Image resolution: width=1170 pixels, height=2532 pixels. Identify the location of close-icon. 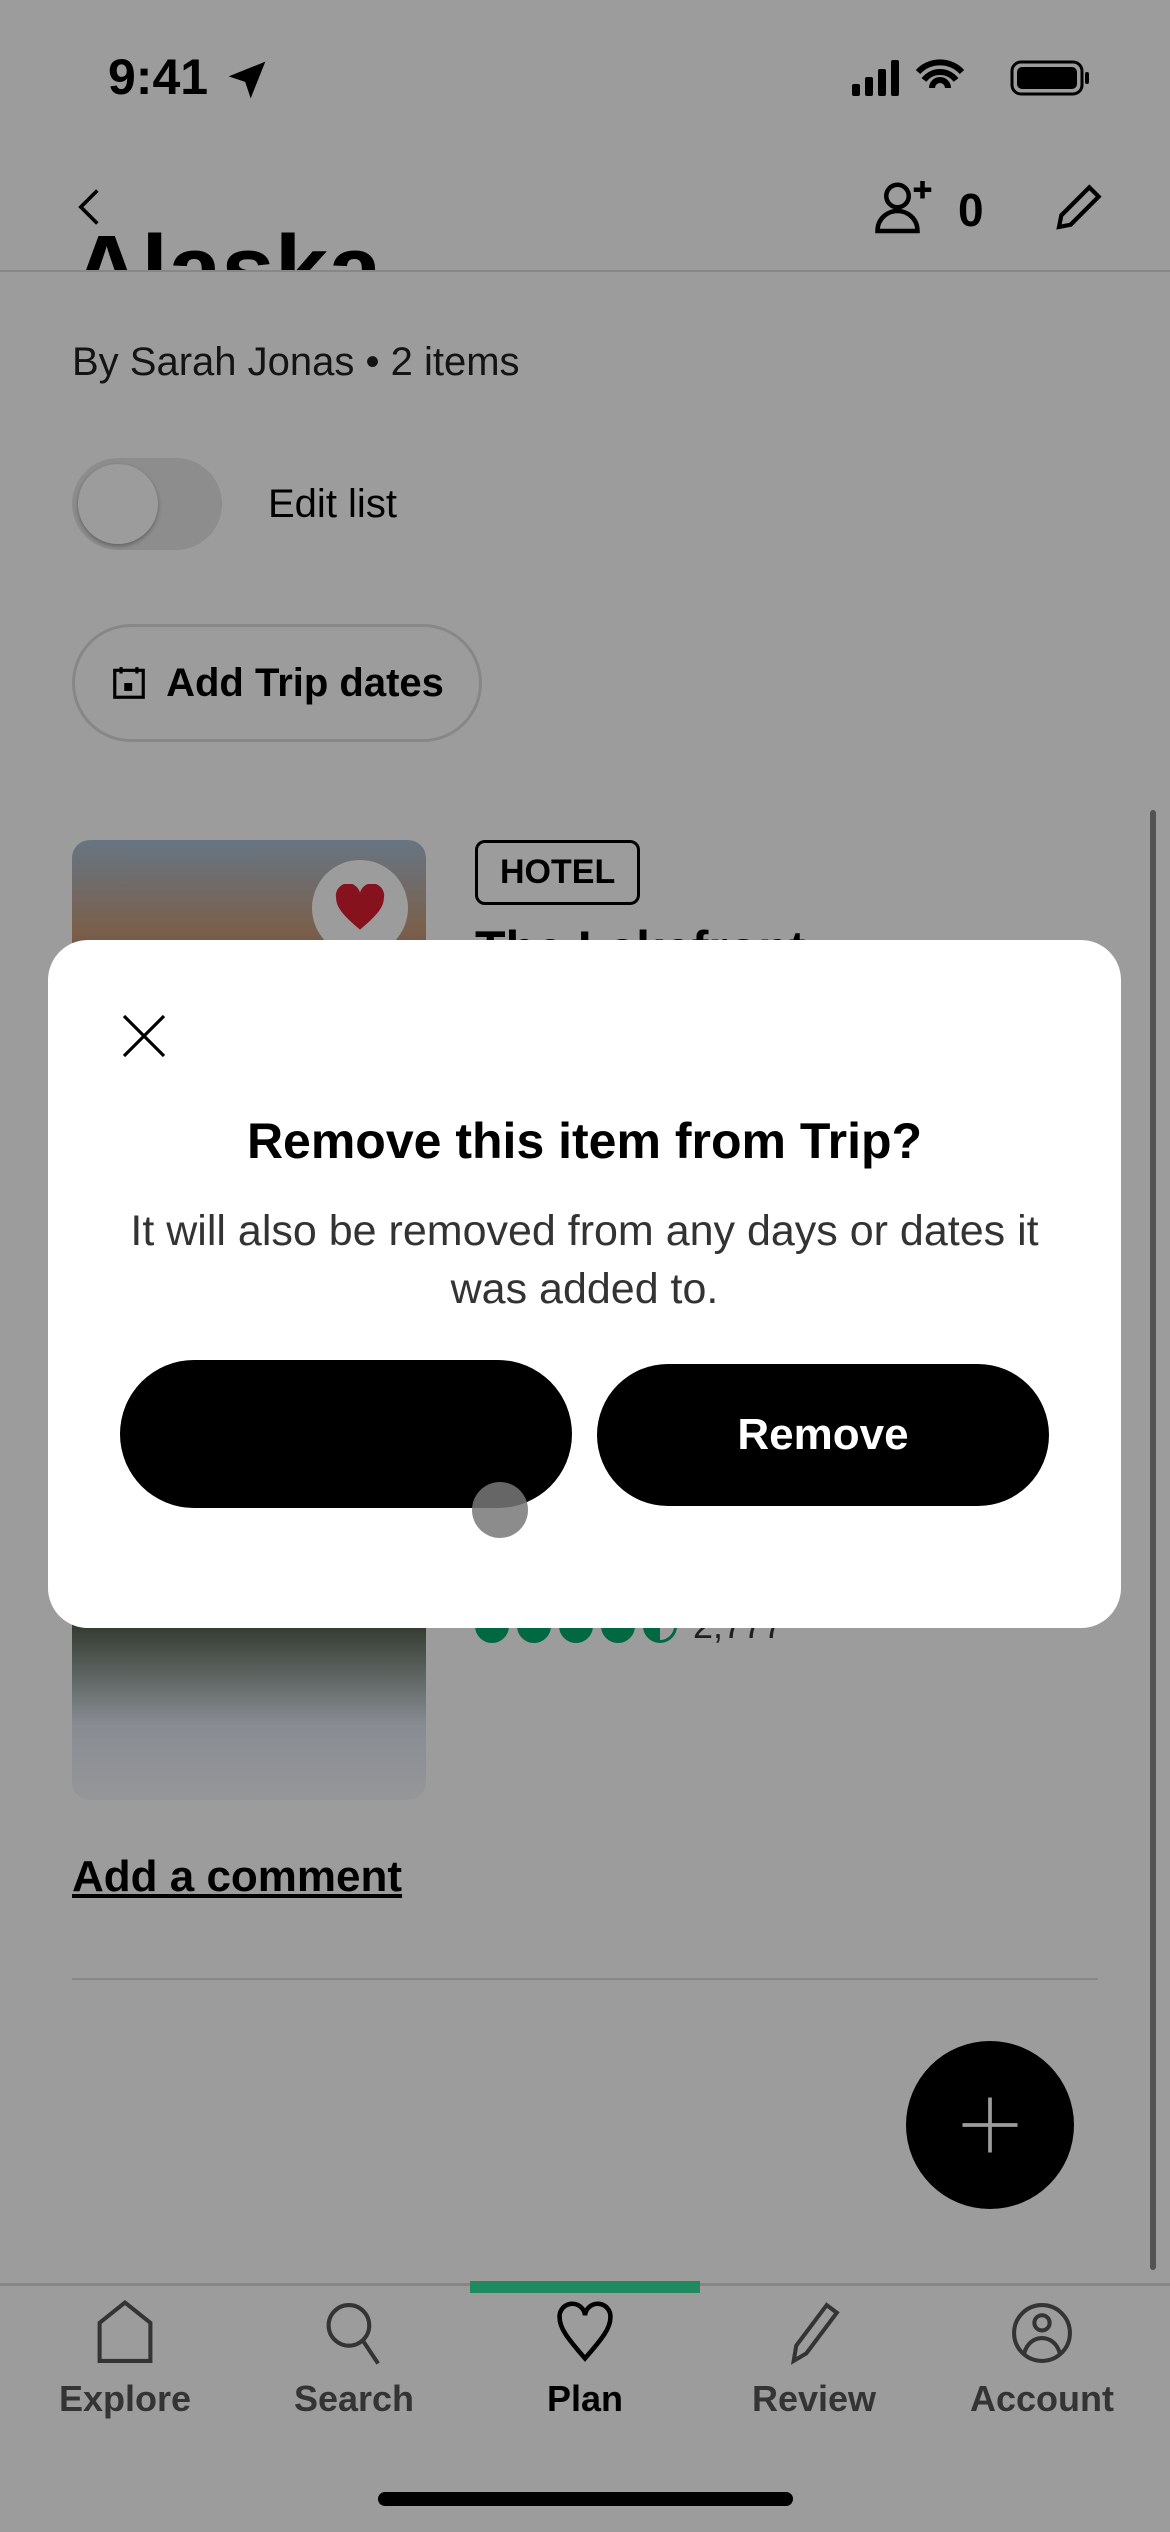
(144, 1036).